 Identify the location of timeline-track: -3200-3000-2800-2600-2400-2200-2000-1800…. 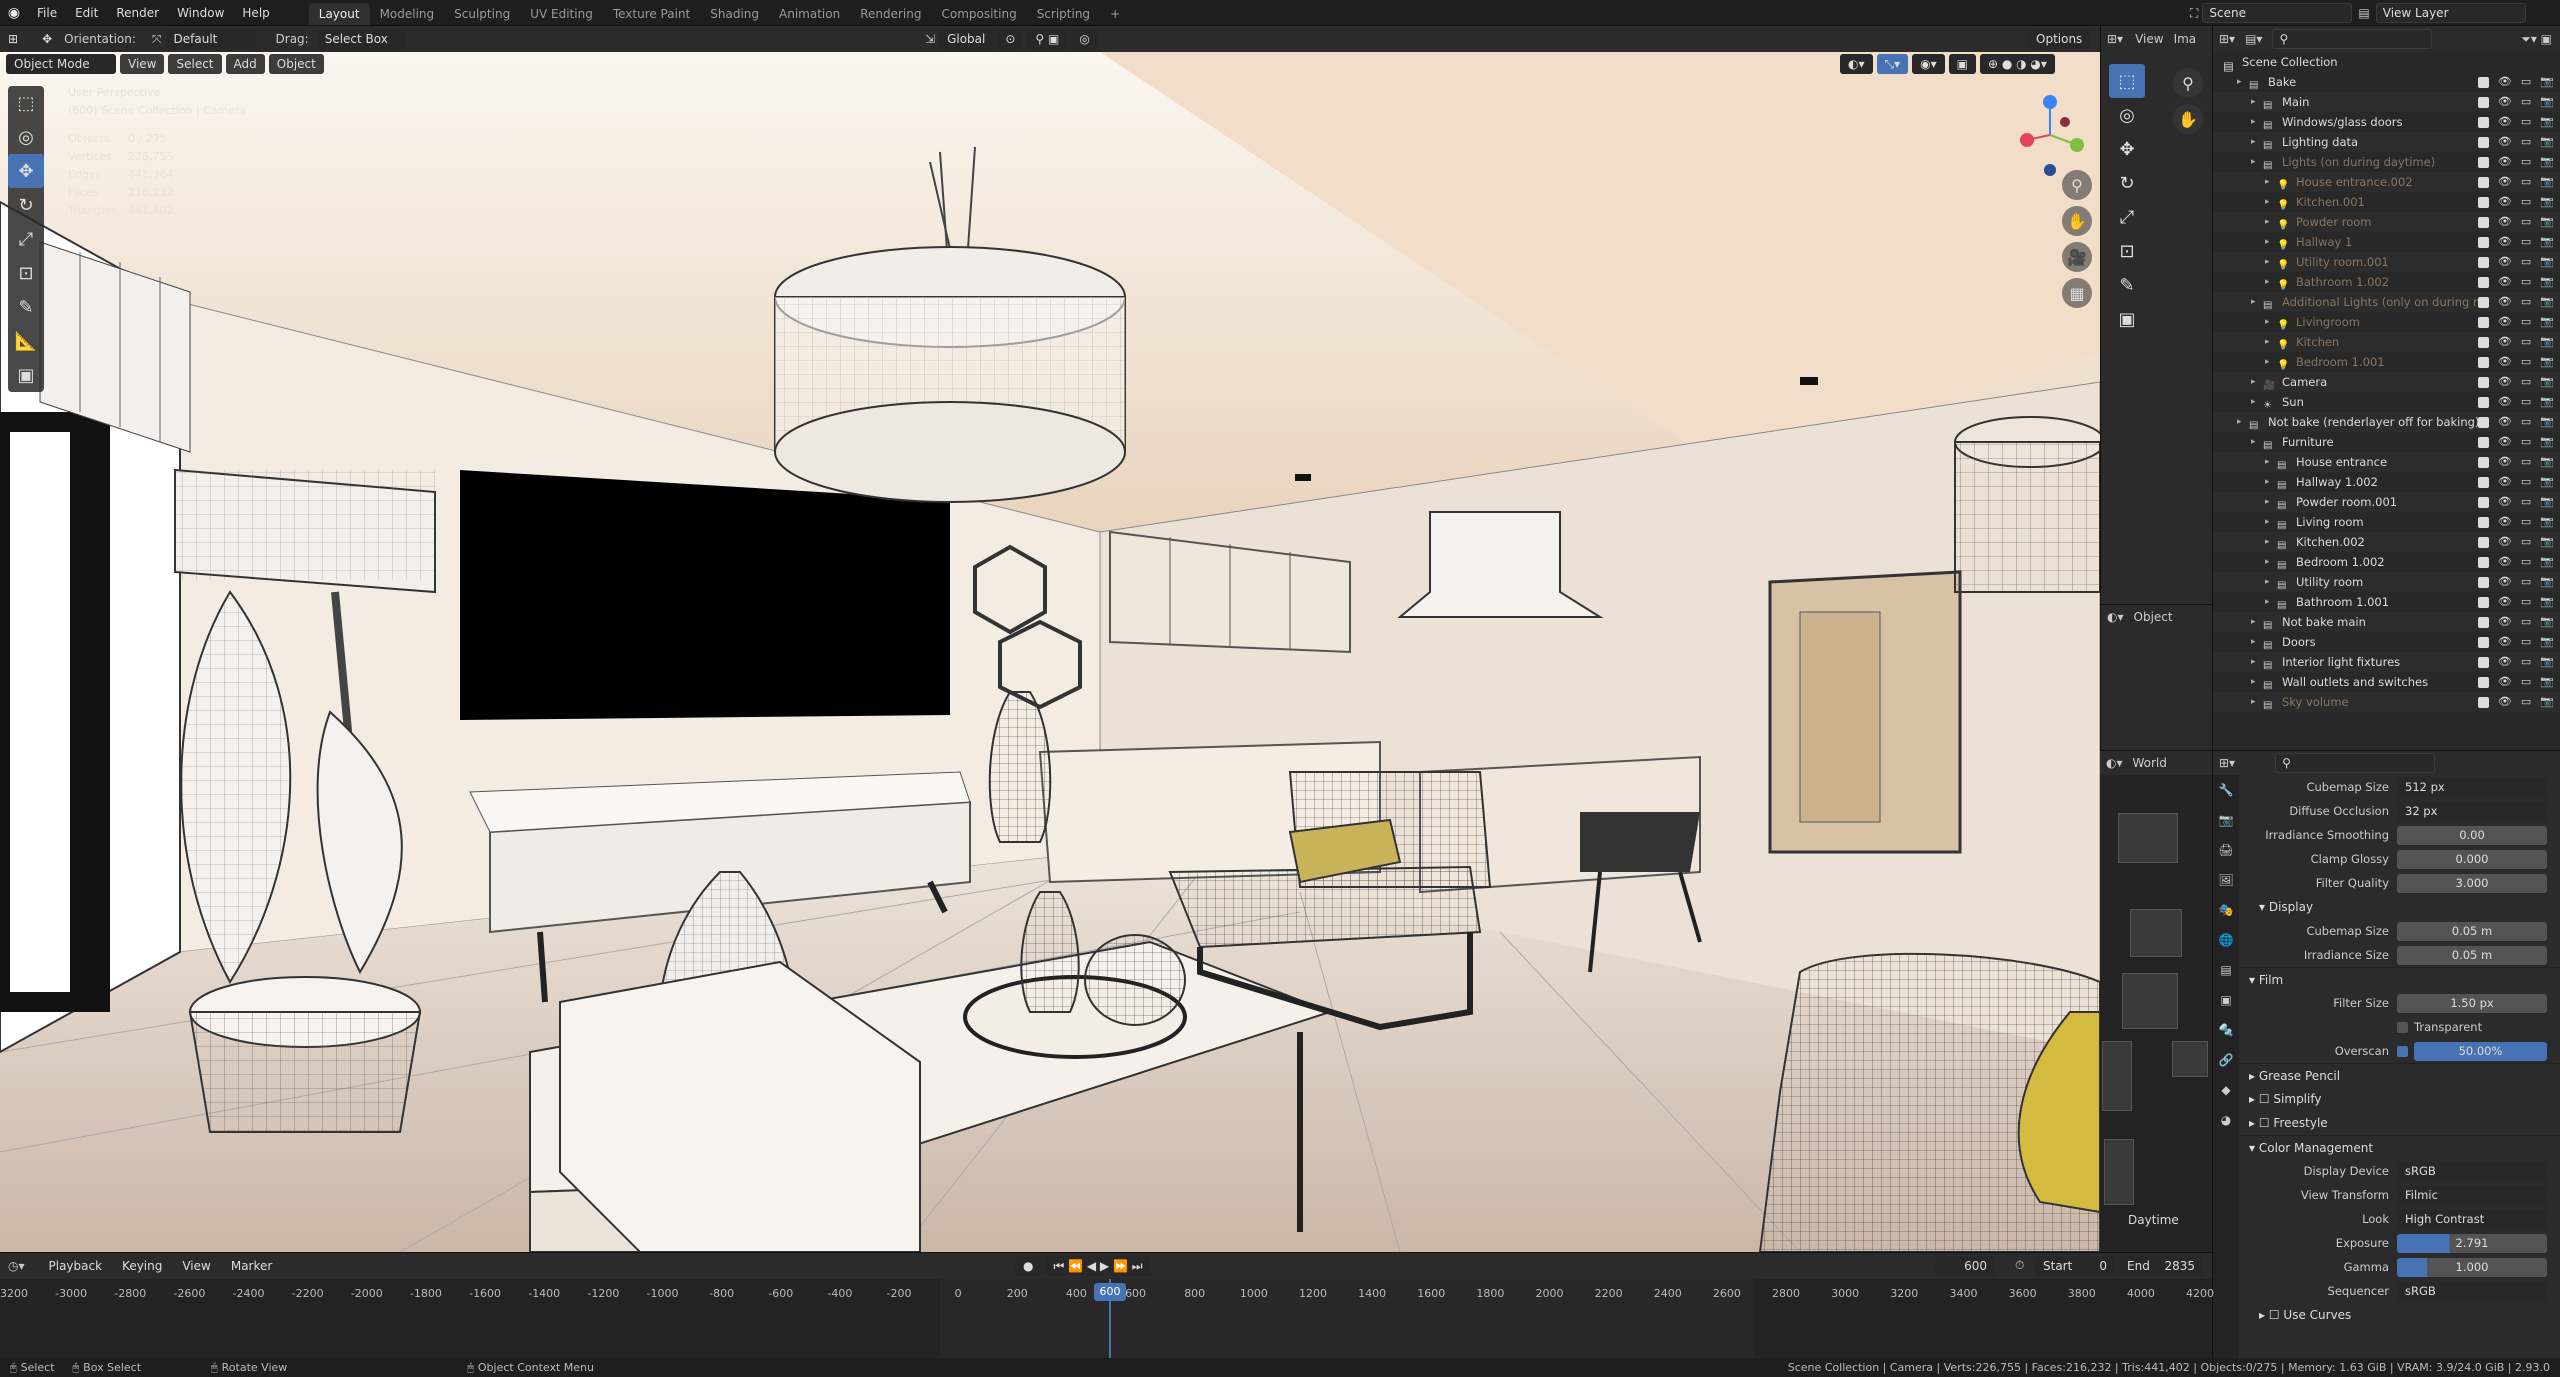
(1107, 1319).